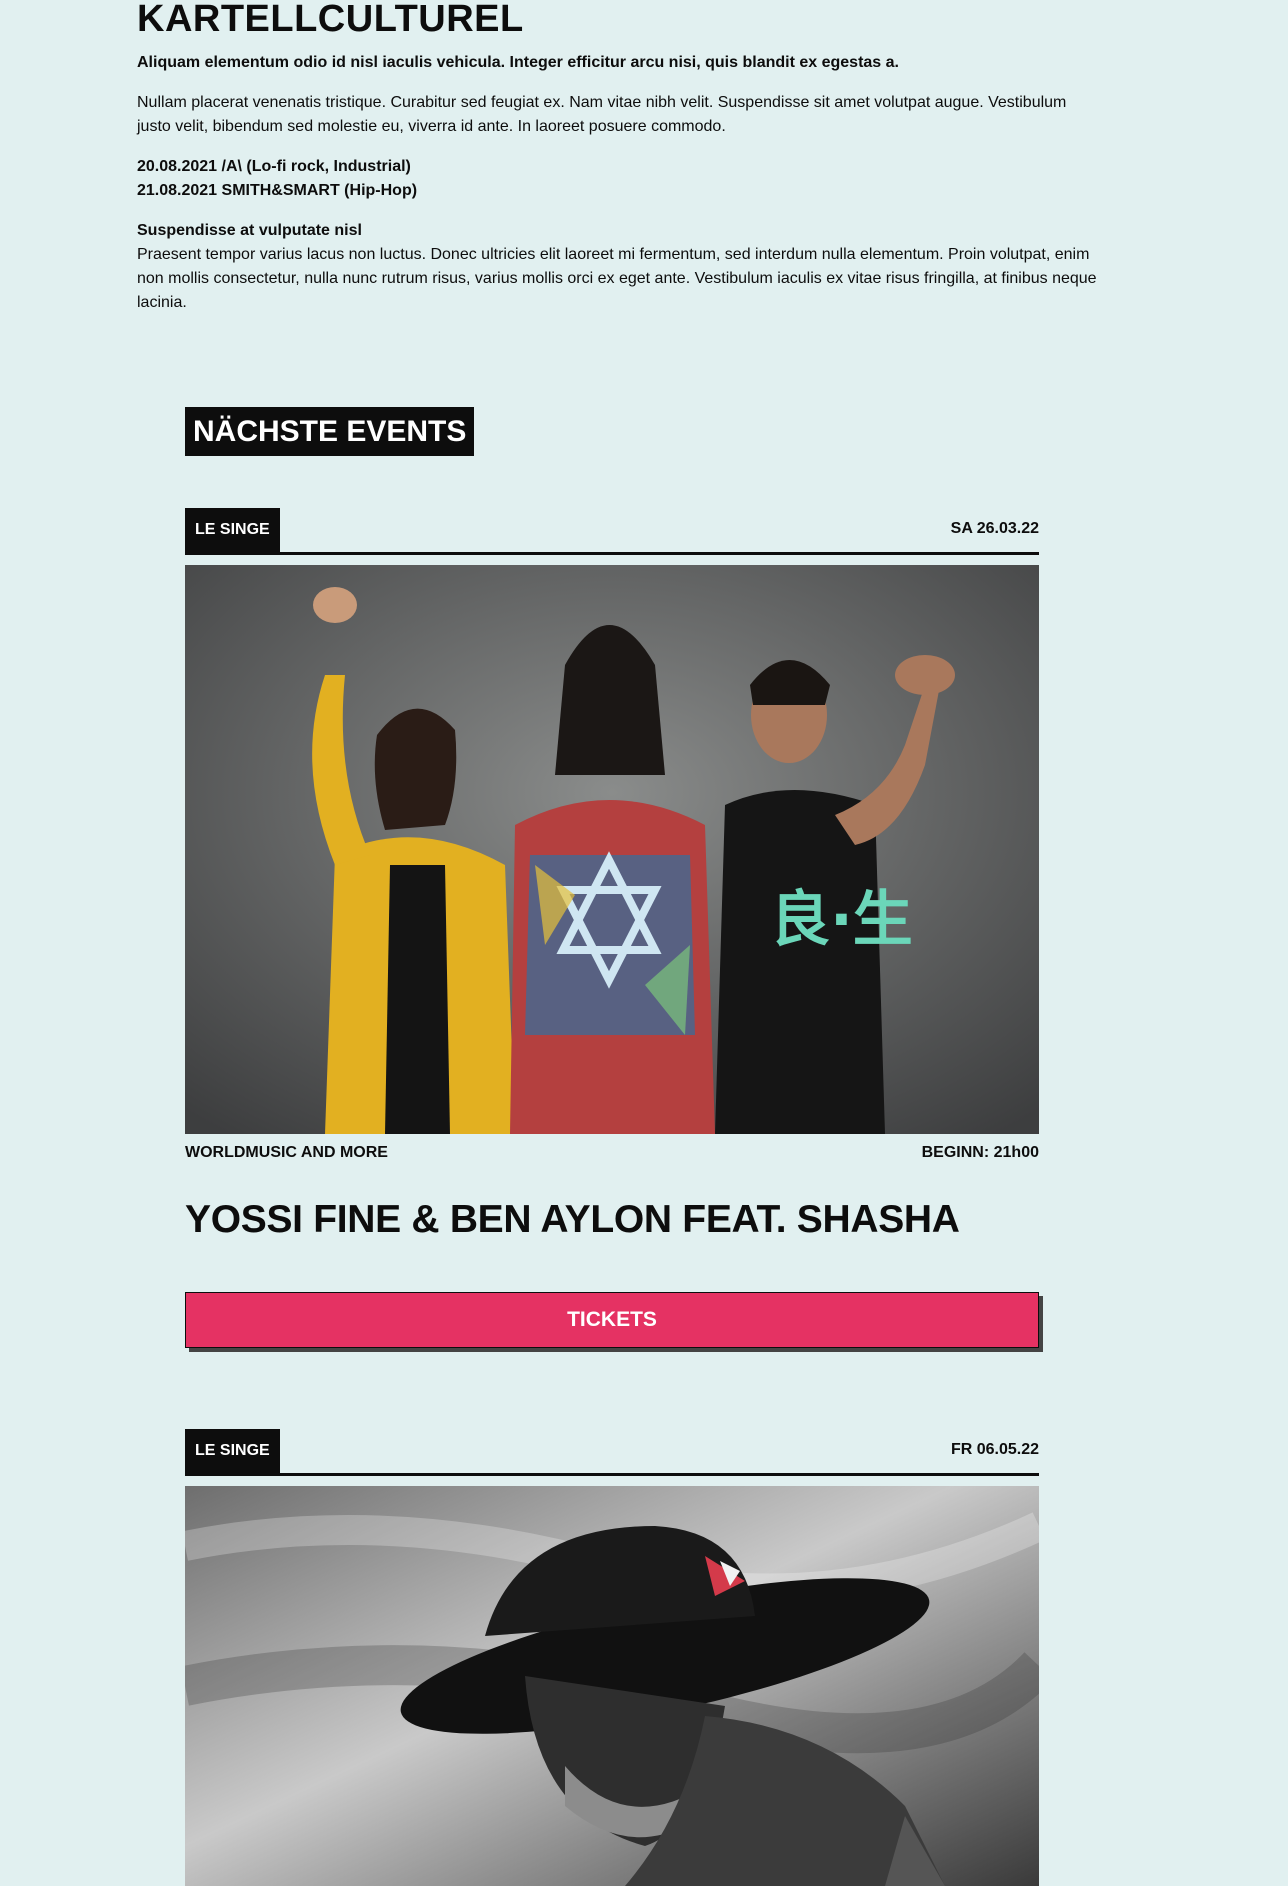  Describe the element at coordinates (277, 190) in the screenshot. I see `date-item: 21.08.2021 SMITH&SMART (Hip-Hop)` at that location.